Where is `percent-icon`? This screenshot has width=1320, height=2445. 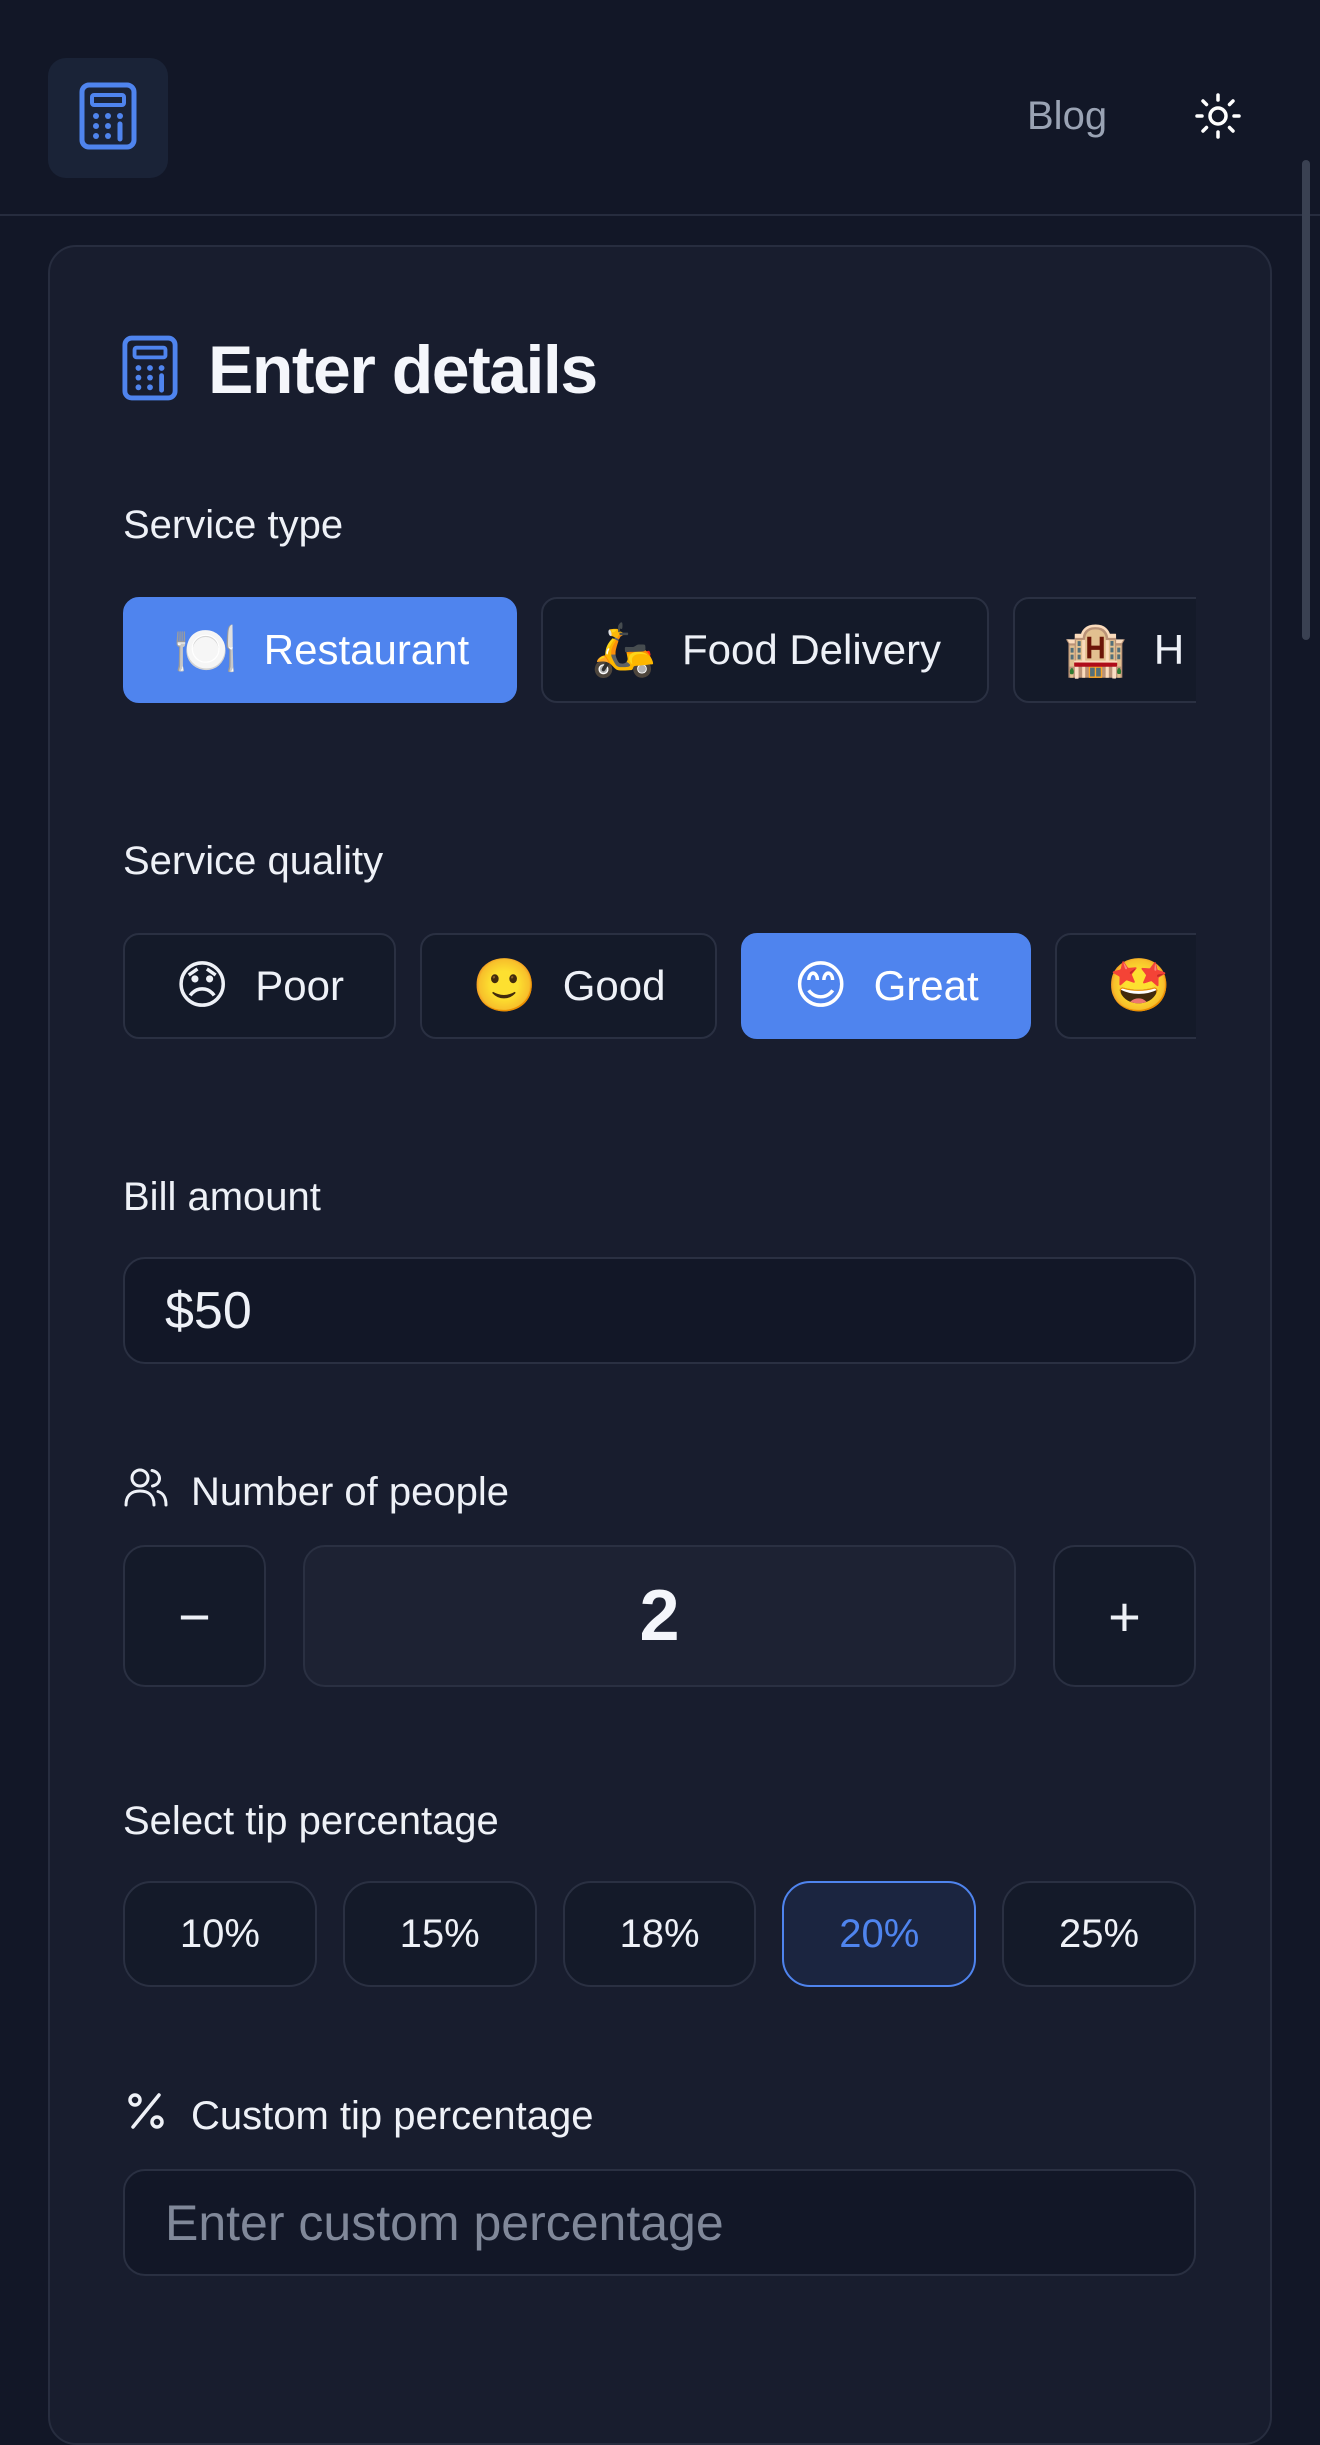
percent-icon is located at coordinates (146, 2116).